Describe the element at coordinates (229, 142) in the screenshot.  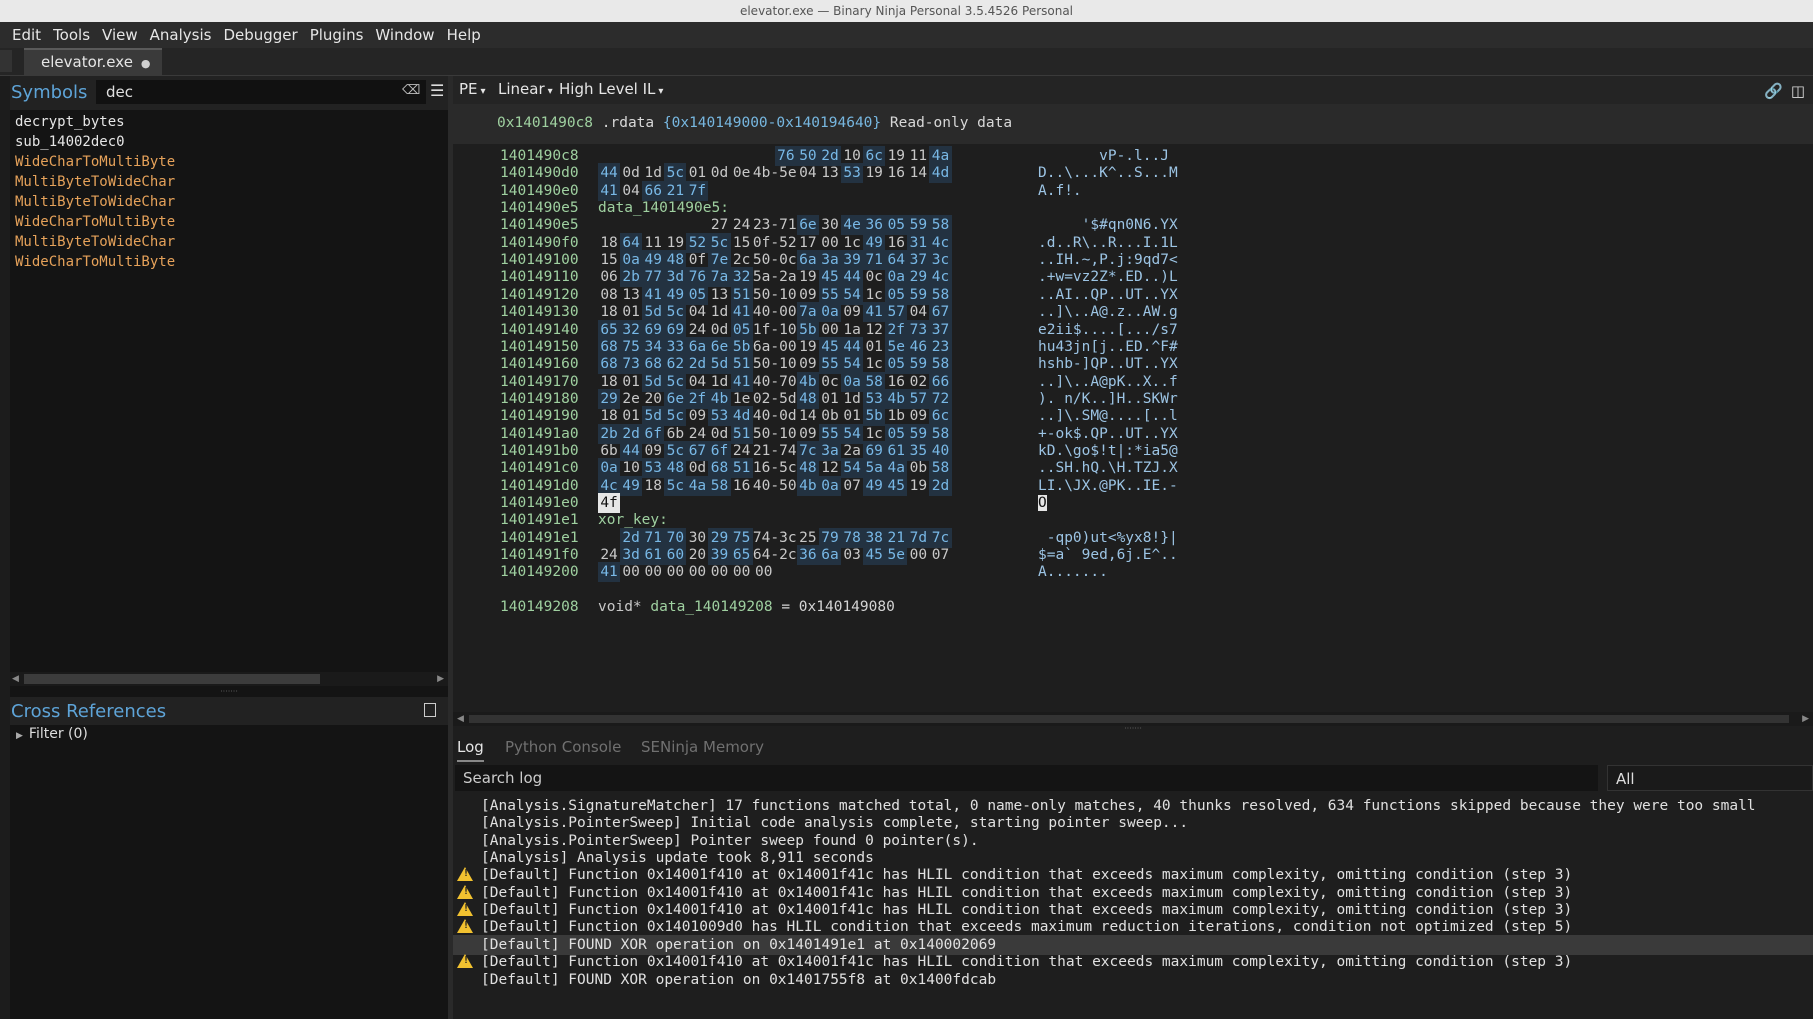
I see `symbol-item: sub_14002dec0` at that location.